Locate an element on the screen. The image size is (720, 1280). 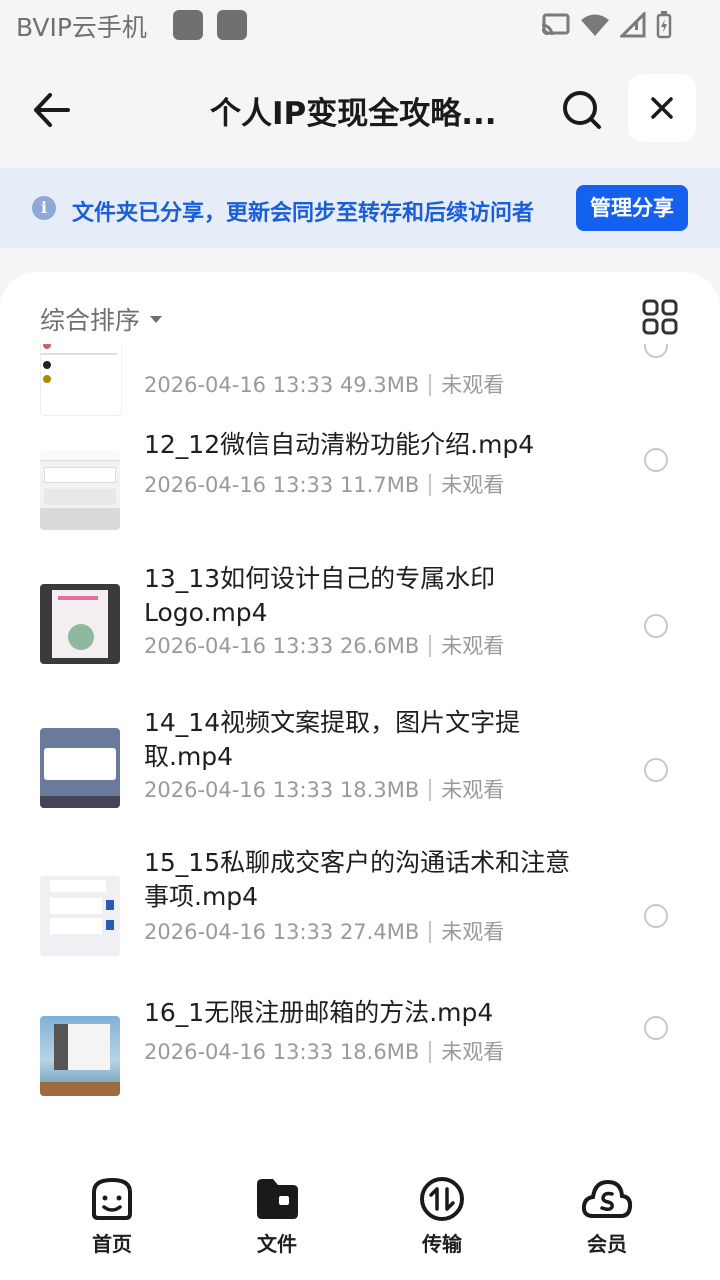
status-app-name: BVIP云手机 is located at coordinates (81, 27).